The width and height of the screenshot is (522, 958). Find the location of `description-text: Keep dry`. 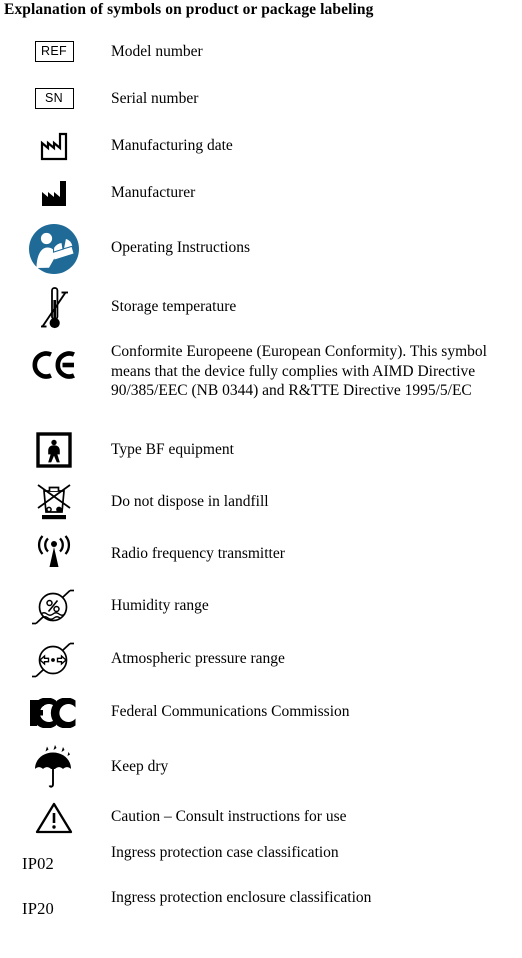

description-text: Keep dry is located at coordinates (140, 766).